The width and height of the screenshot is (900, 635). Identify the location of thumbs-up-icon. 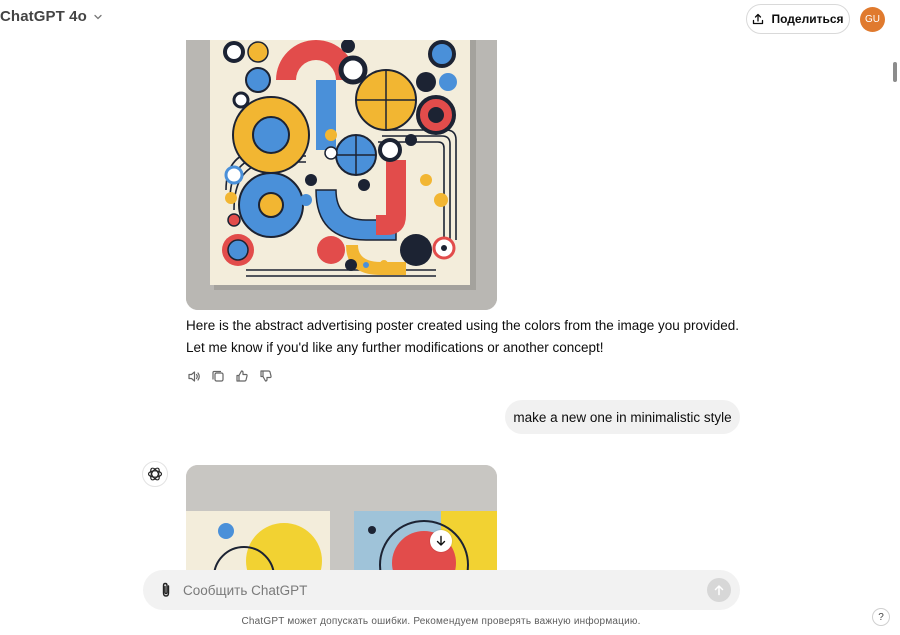
(242, 376).